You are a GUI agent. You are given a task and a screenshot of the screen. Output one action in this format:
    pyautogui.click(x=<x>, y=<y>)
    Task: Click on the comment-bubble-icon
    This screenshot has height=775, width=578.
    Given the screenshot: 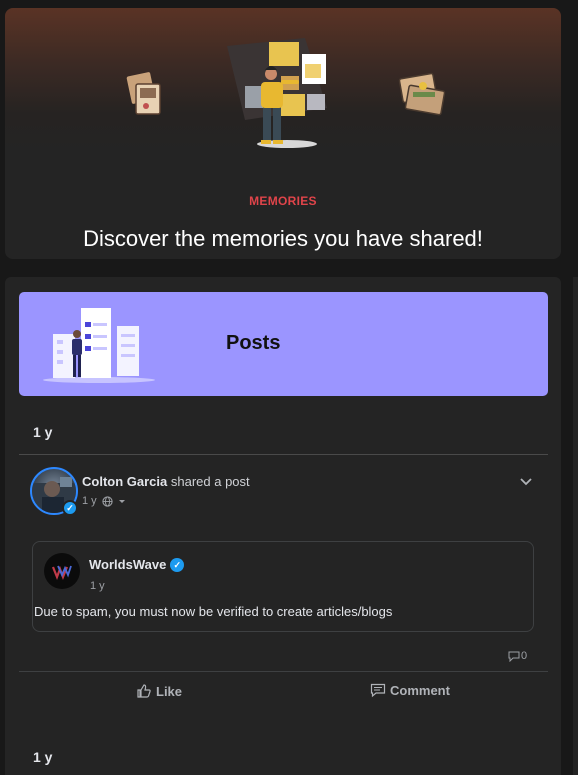 What is the action you would take?
    pyautogui.click(x=514, y=656)
    